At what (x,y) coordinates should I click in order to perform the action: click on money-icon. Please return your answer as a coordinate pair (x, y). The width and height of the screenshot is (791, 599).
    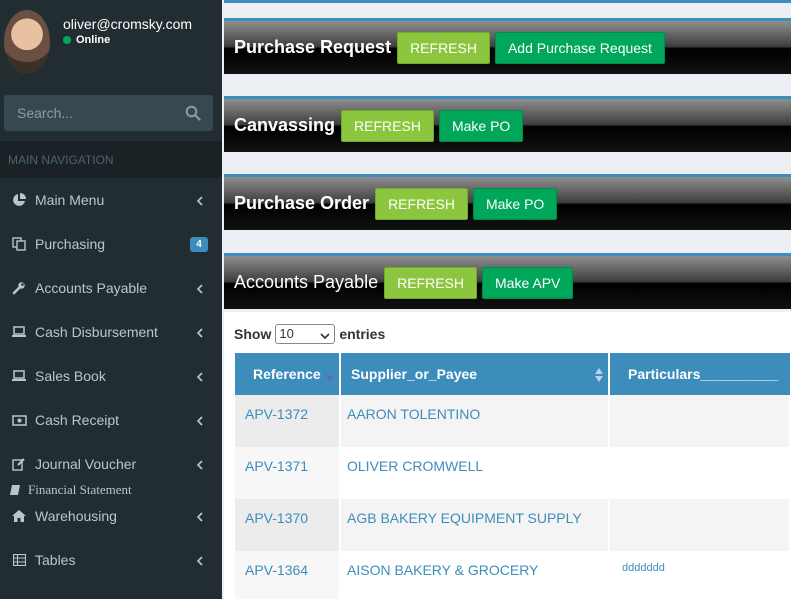
    Looking at the image, I should click on (19, 420).